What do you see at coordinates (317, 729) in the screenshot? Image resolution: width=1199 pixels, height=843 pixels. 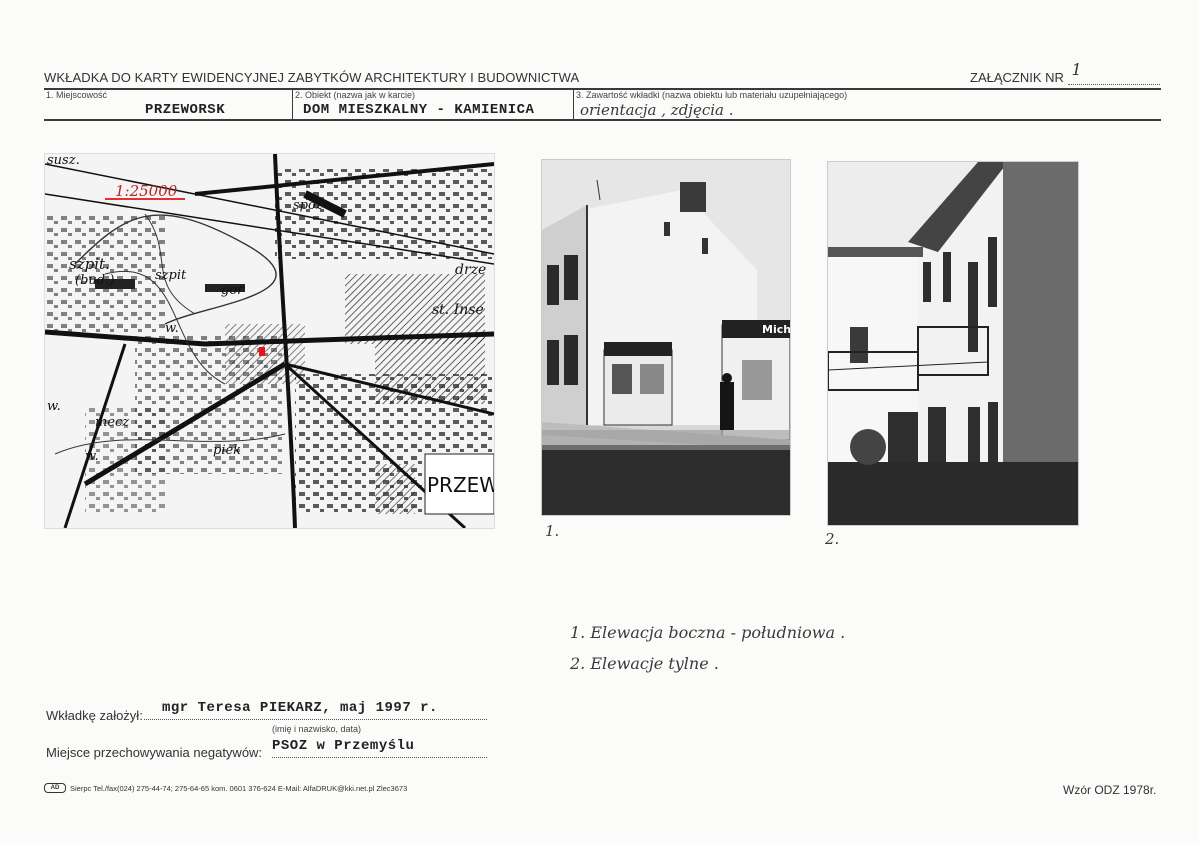 I see `founder-hint: (imię i nazwisko, data)` at bounding box center [317, 729].